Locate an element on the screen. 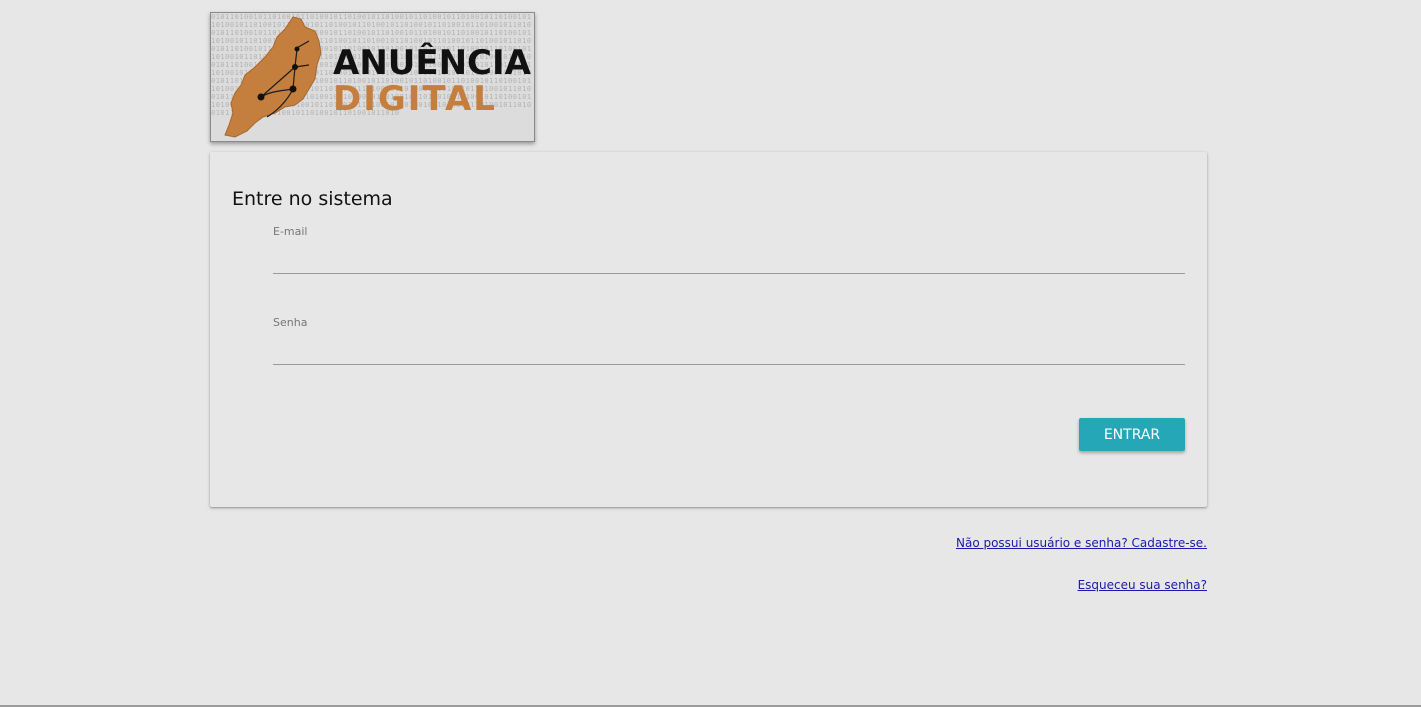 This screenshot has width=1421, height=707. map-node-icon is located at coordinates (297, 49).